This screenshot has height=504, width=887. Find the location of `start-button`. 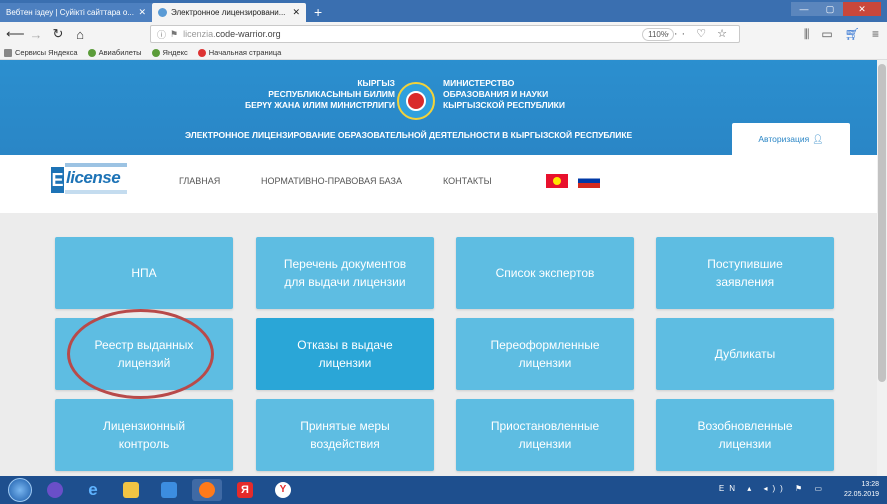

start-button is located at coordinates (20, 490).